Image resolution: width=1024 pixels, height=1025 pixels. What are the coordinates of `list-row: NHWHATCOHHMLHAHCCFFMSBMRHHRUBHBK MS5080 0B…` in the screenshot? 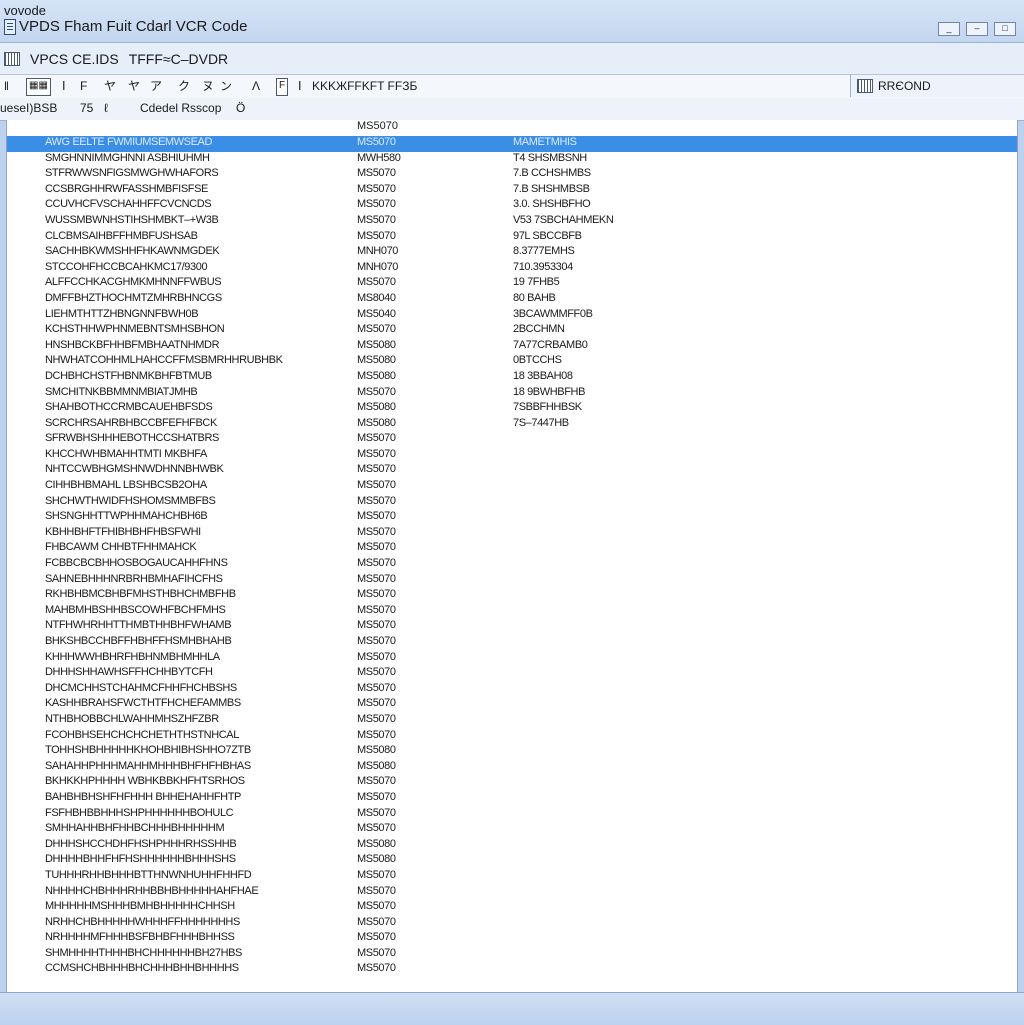 It's located at (512, 362).